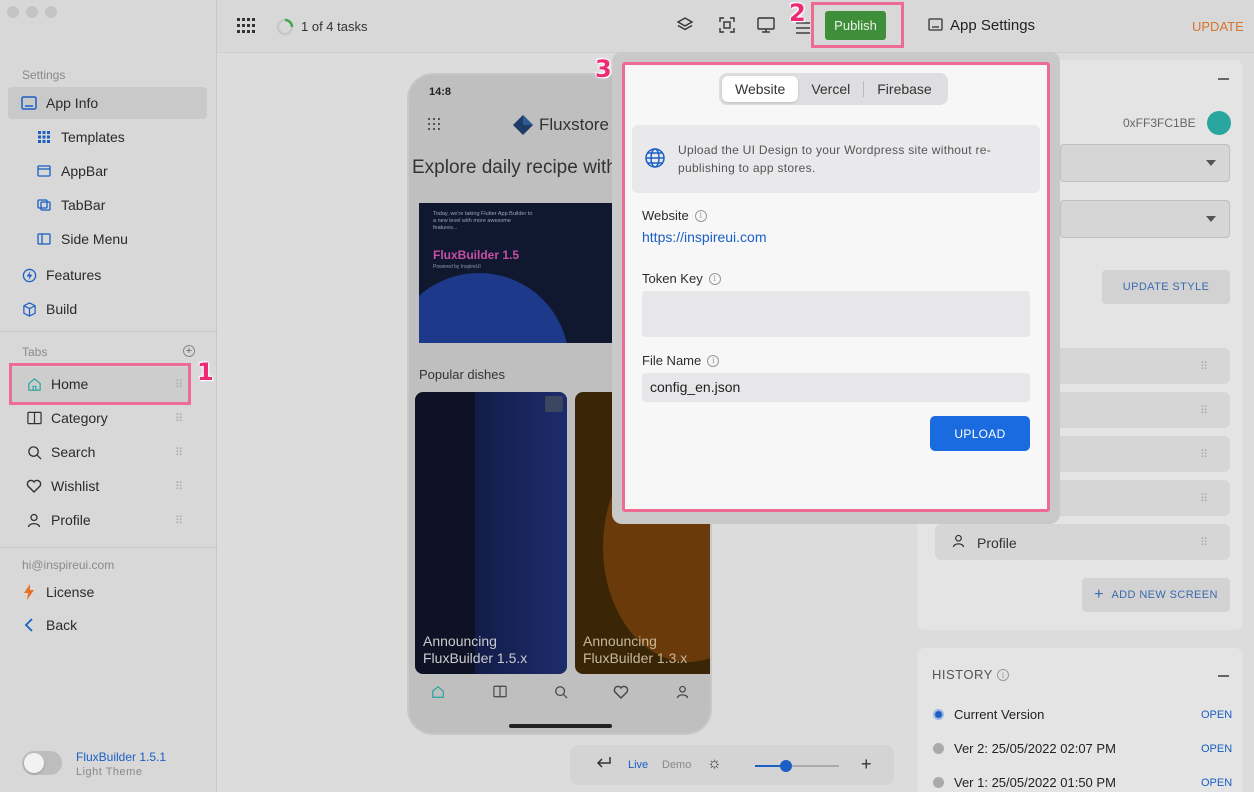 Image resolution: width=1254 pixels, height=792 pixels. I want to click on live-toggle: Live, so click(638, 765).